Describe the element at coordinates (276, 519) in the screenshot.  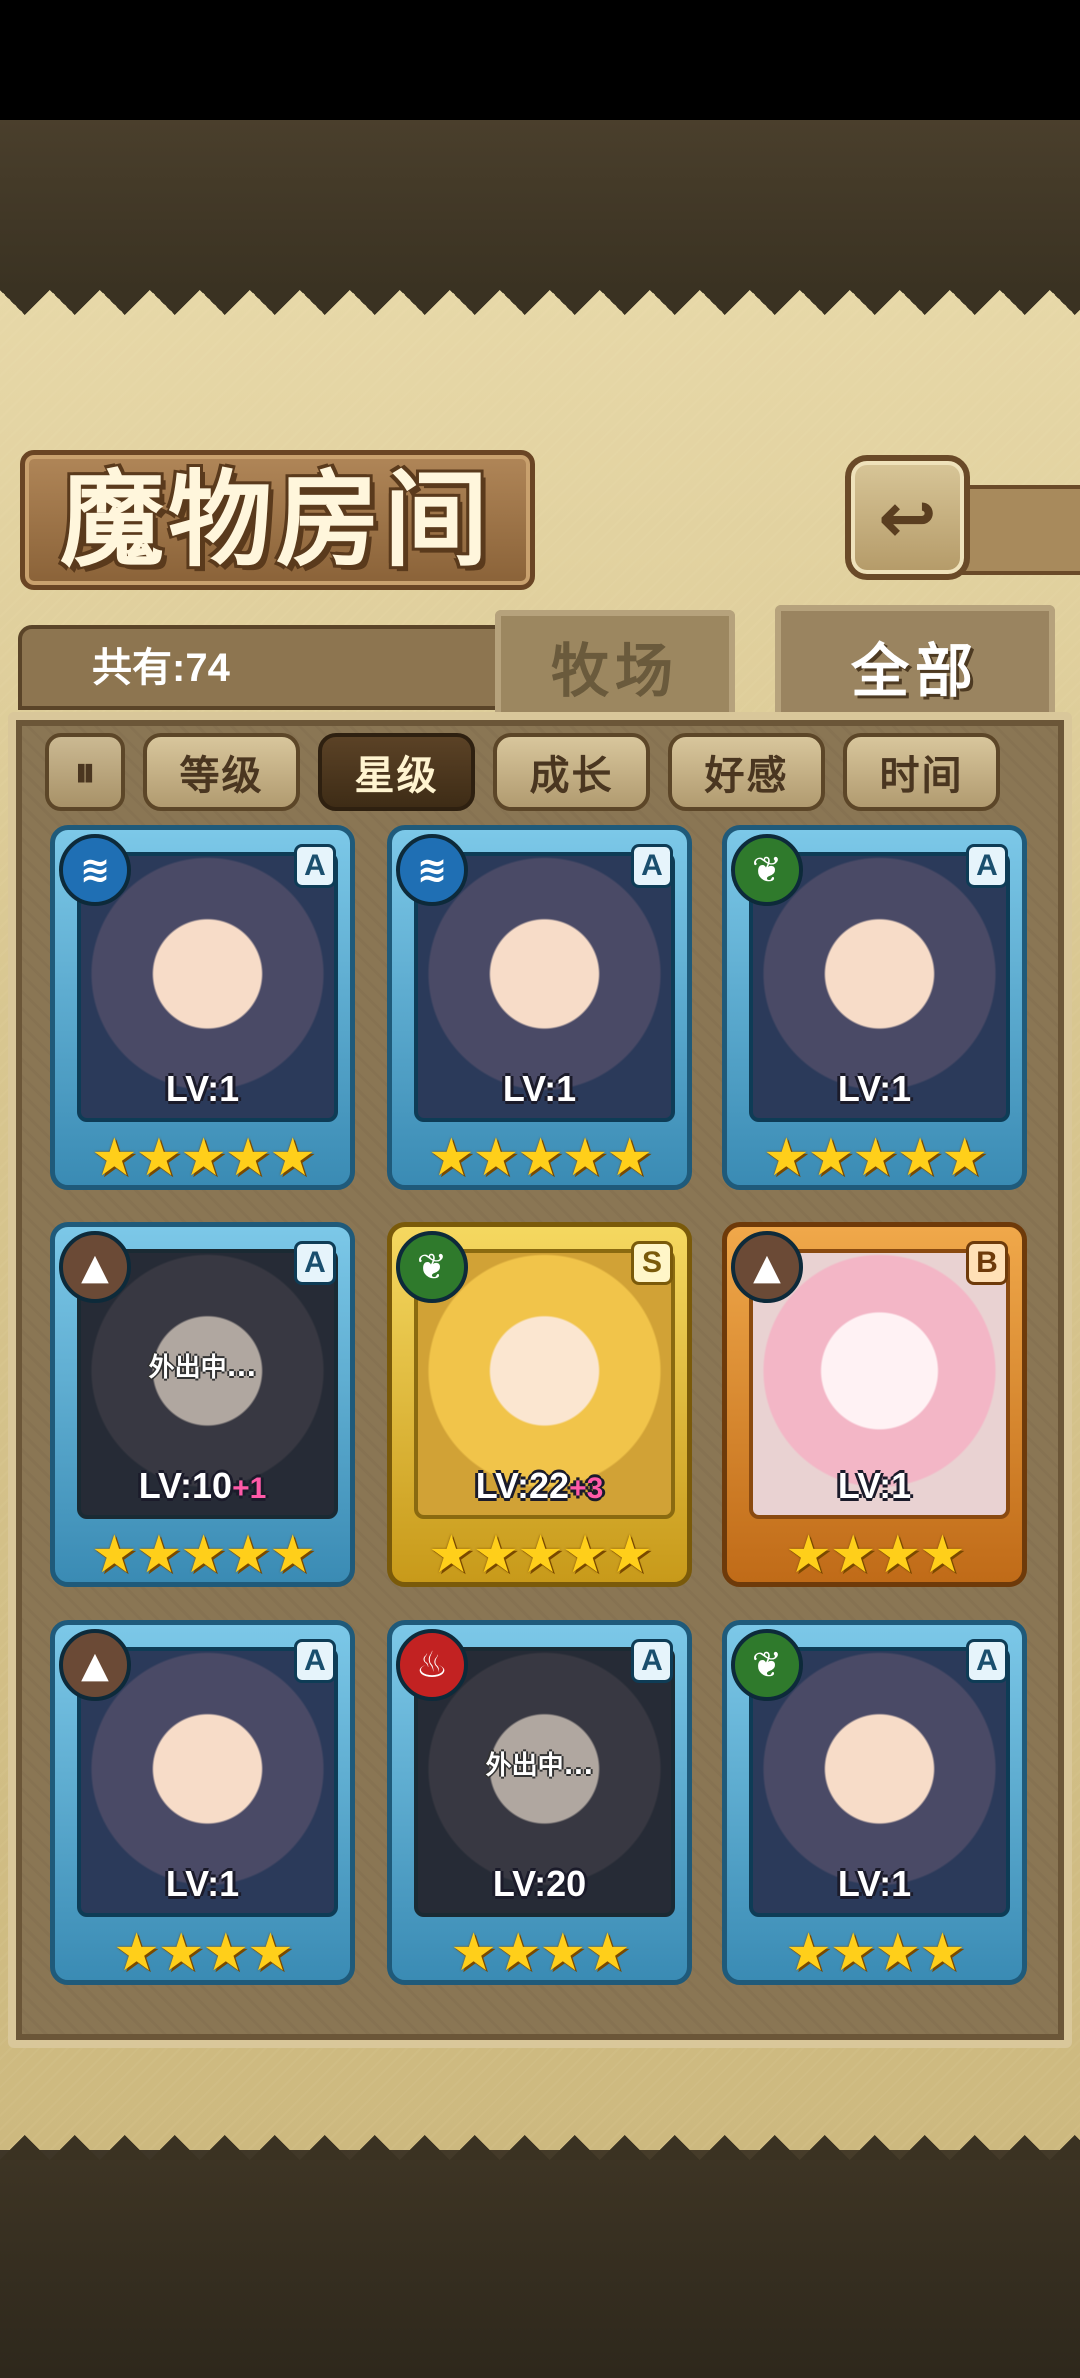
I see `page-title: 魔物房间` at that location.